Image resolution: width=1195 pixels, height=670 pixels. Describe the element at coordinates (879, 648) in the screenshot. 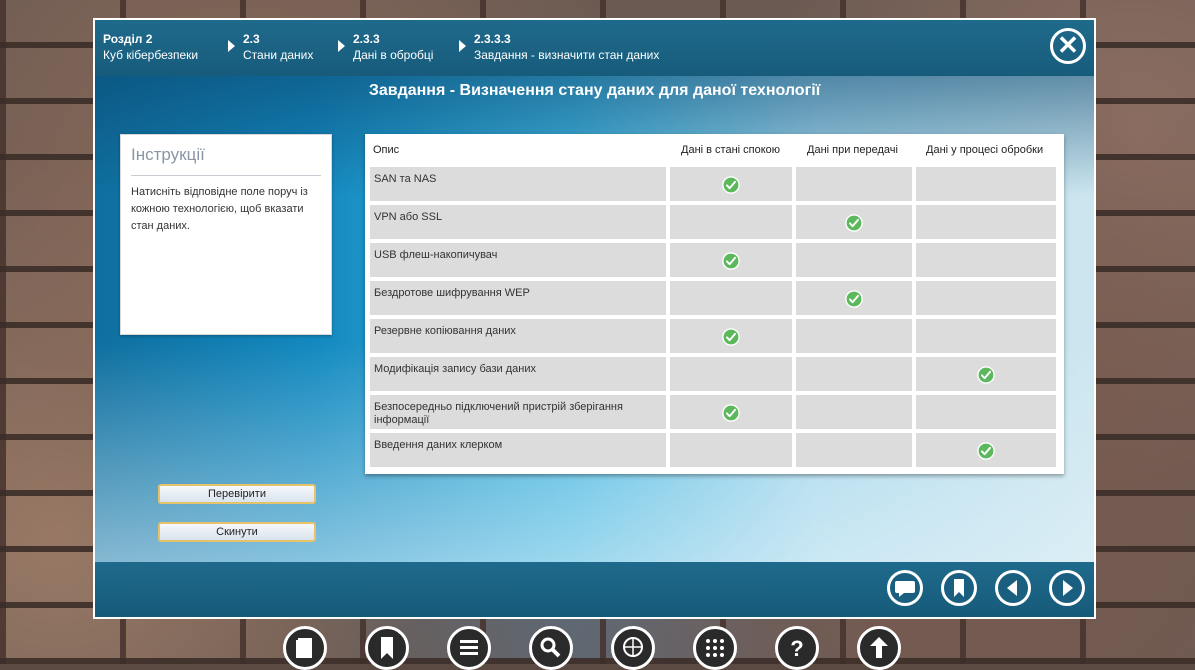

I see `upload-icon` at that location.